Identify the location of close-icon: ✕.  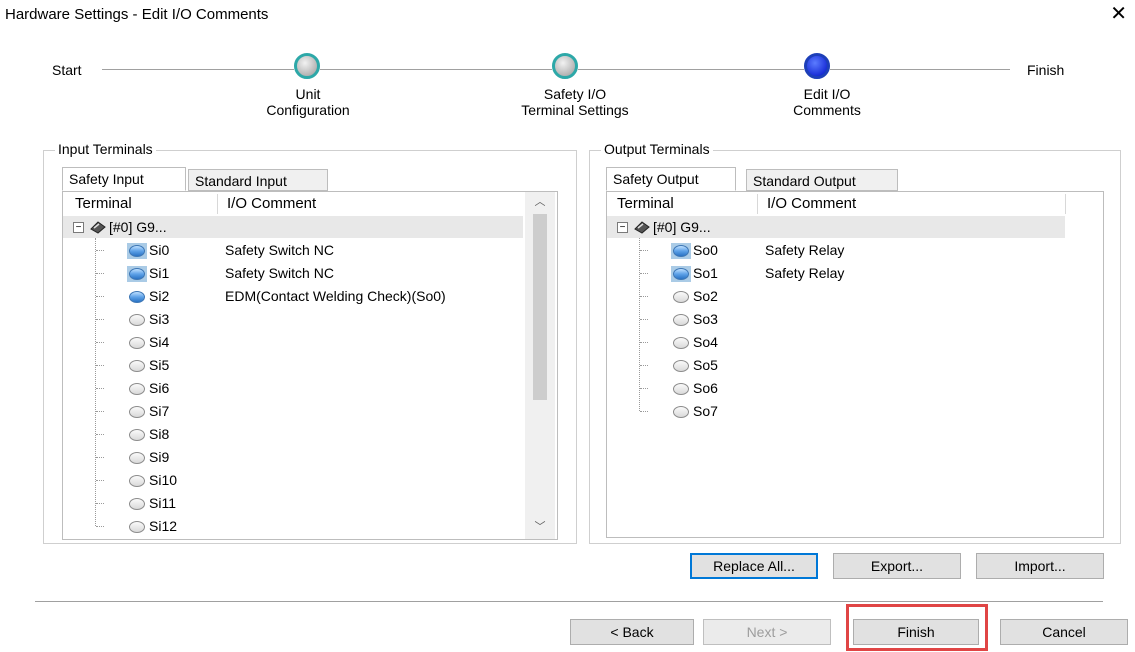
(1118, 14).